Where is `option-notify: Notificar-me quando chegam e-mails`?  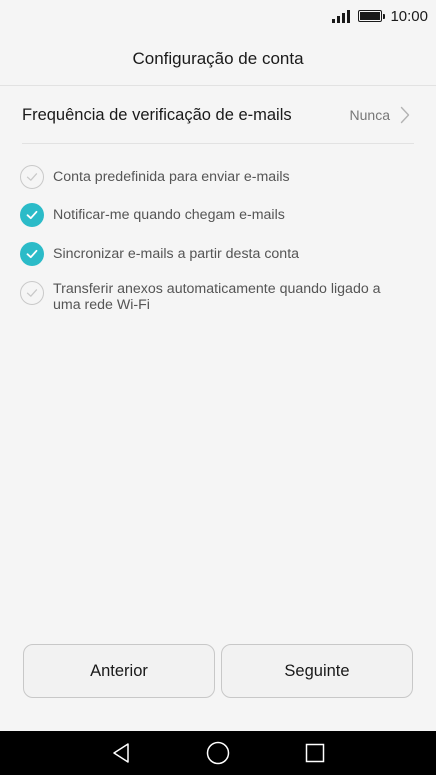 option-notify: Notificar-me quando chegam e-mails is located at coordinates (218, 215).